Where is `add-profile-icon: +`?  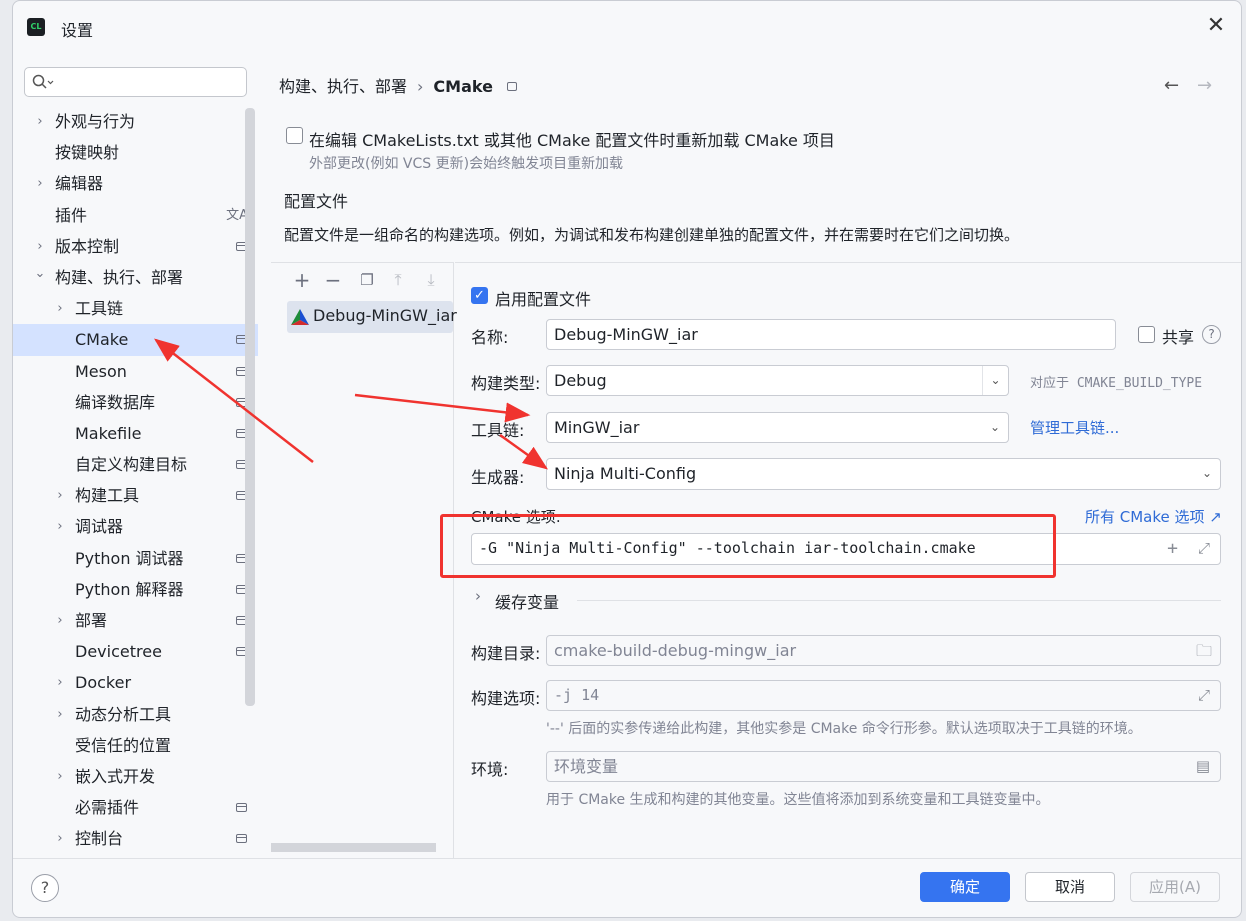 add-profile-icon: + is located at coordinates (302, 280).